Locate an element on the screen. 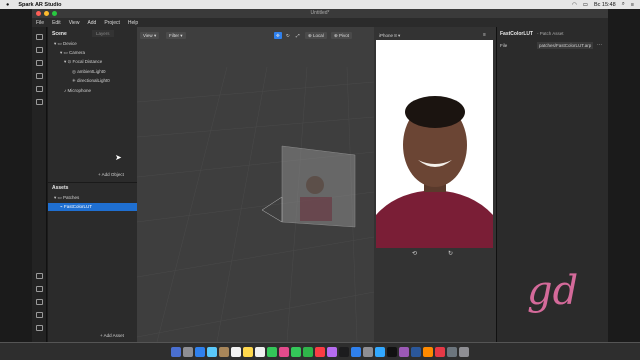 The width and height of the screenshot is (640, 360). contacts-icon is located at coordinates (224, 351).